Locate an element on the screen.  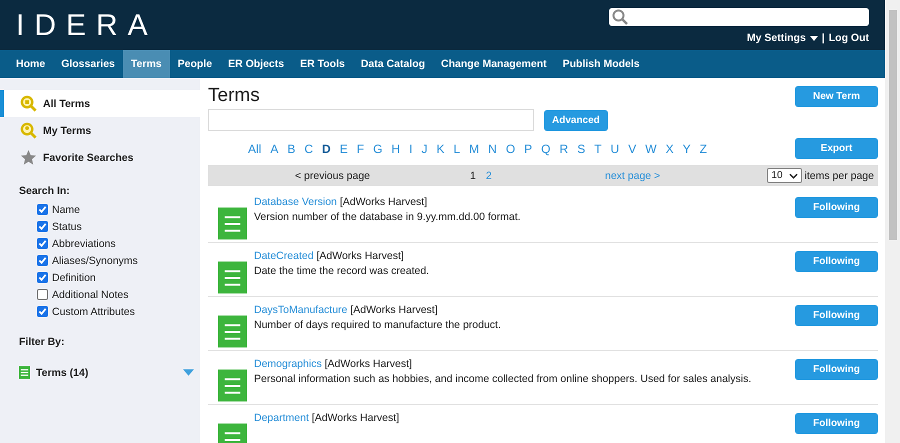
nav-tab: Data Catalog is located at coordinates (393, 64).